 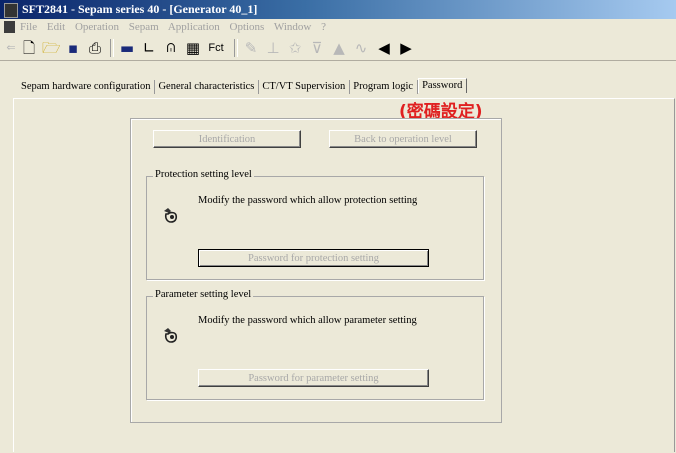 I want to click on menu-help: ?, so click(x=323, y=27).